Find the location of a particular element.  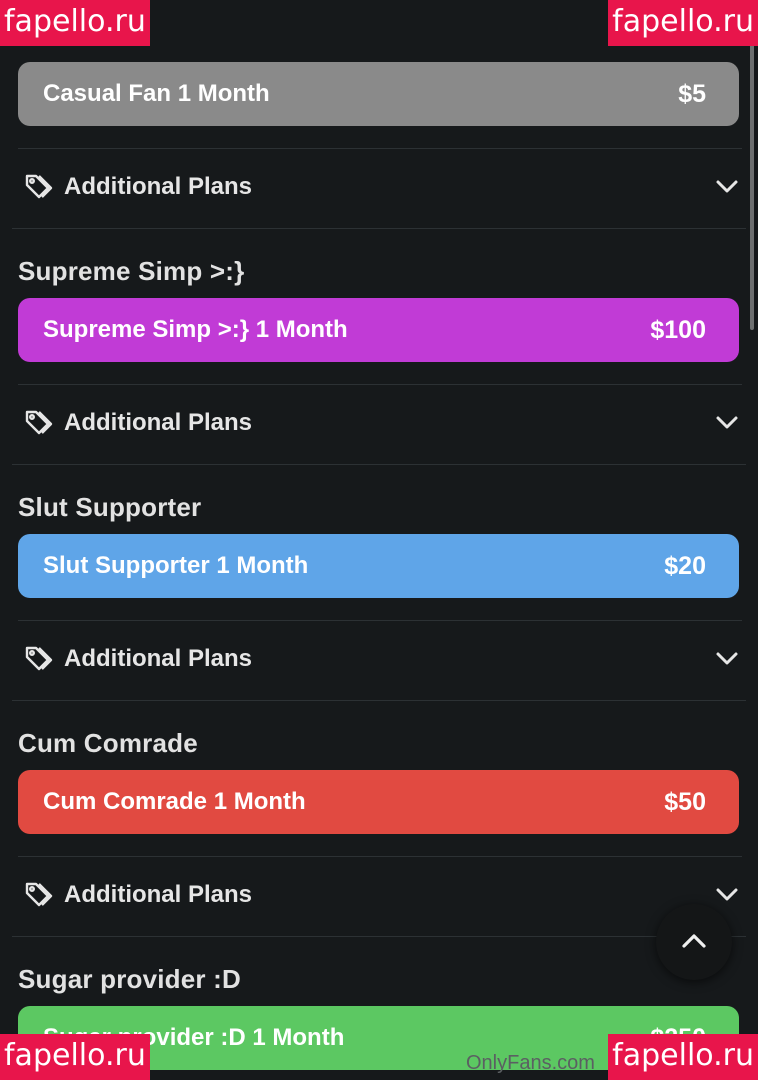

plan-label: Slut Supporter 1 Month is located at coordinates (176, 565).